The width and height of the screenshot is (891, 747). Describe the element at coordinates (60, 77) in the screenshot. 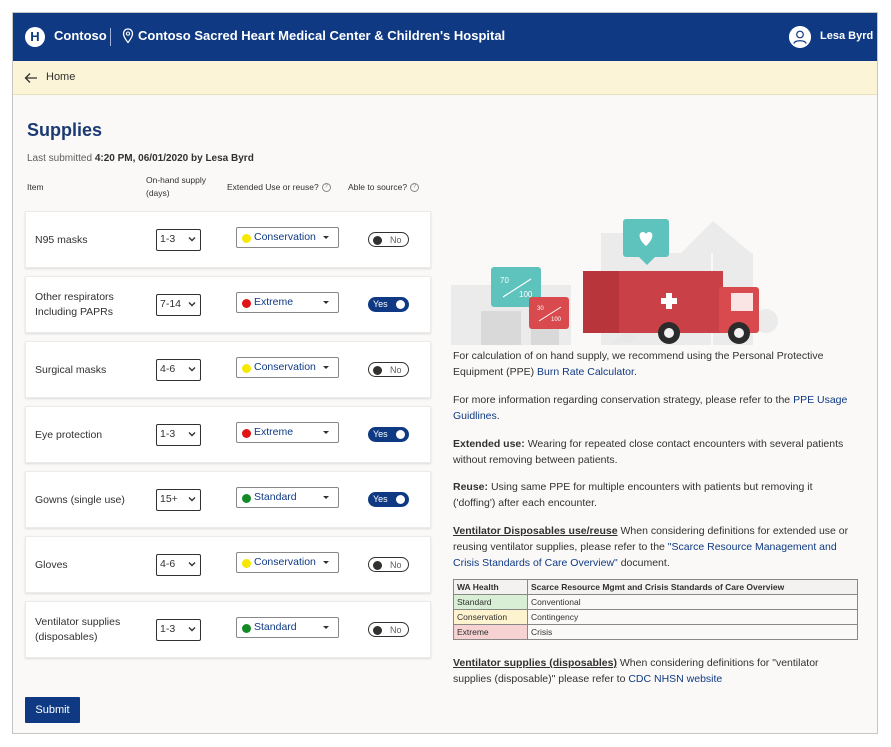

I see `home-link: Home` at that location.